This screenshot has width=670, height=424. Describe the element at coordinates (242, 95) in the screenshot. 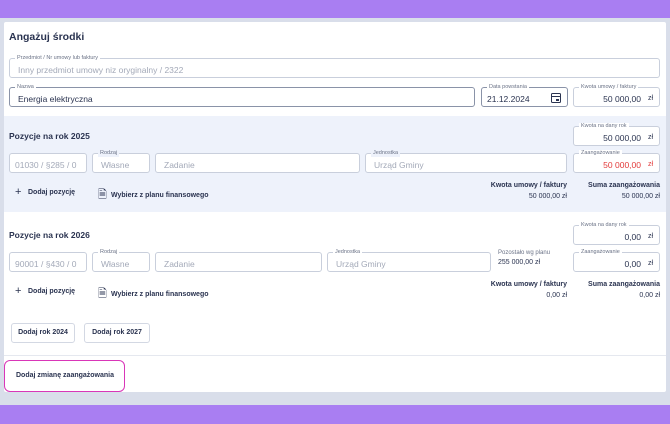

I see `name-field: Nazwa Energia elektryczna` at that location.